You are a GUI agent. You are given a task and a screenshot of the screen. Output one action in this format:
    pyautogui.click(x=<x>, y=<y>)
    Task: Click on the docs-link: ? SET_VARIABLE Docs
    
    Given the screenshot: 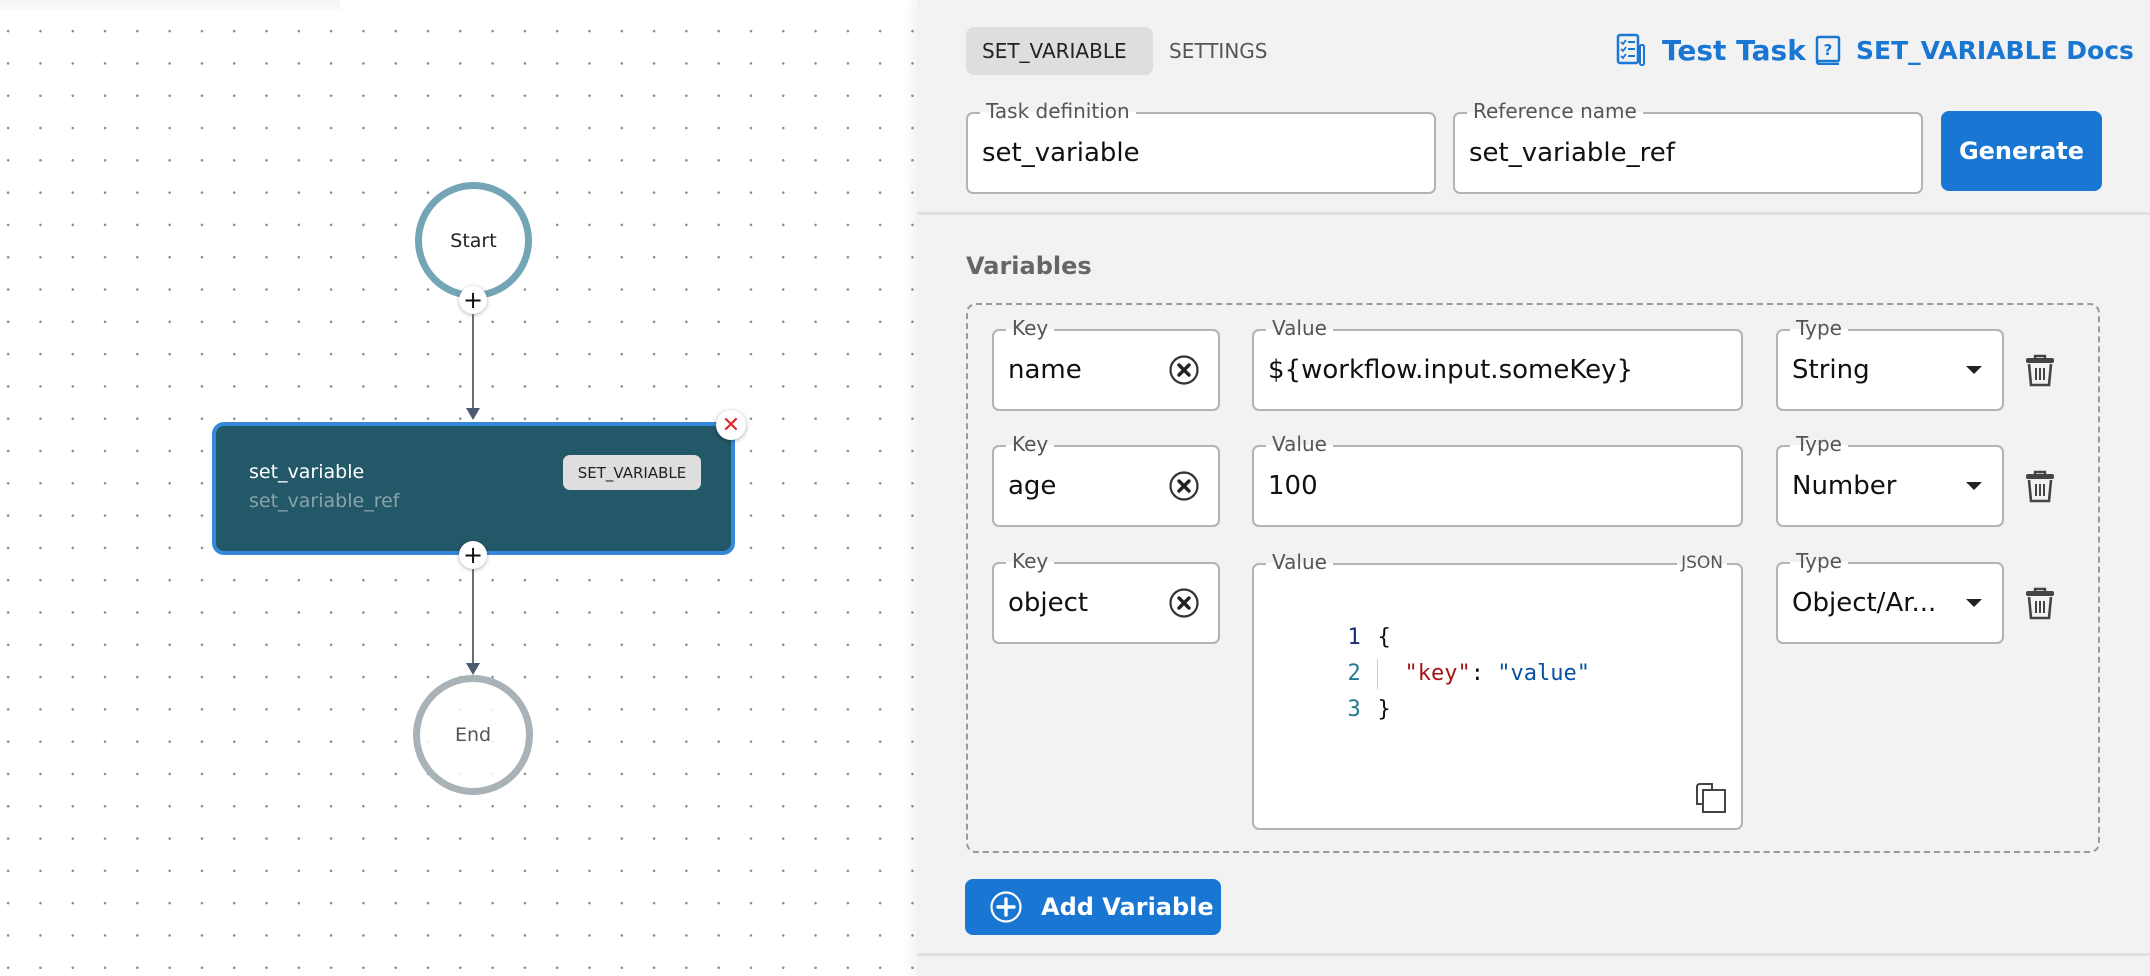 What is the action you would take?
    pyautogui.click(x=1974, y=50)
    